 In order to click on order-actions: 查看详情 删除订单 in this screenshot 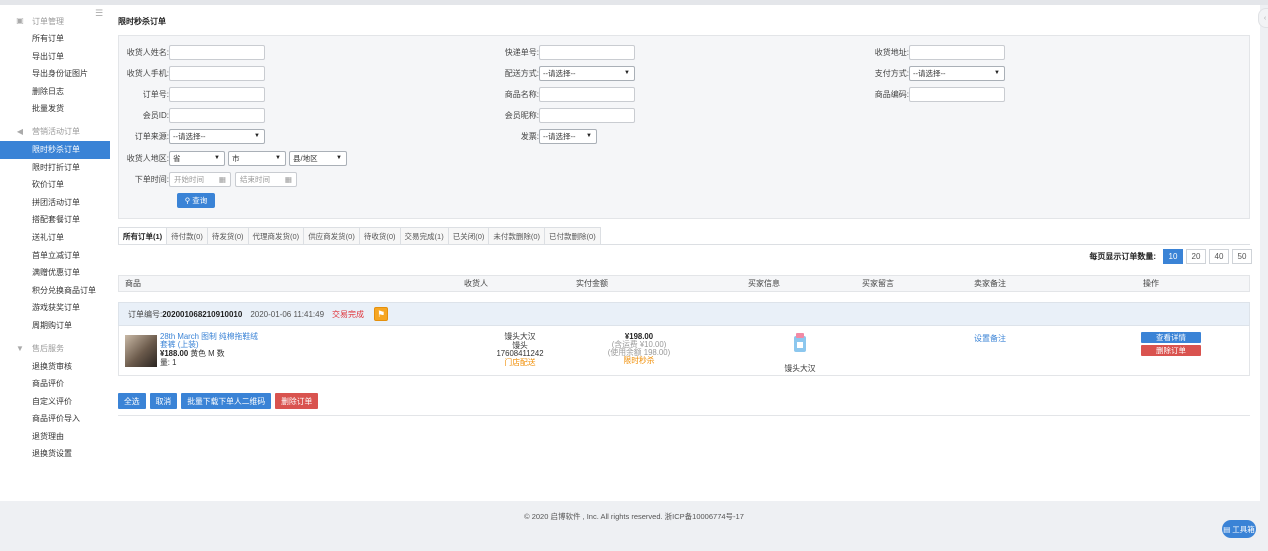, I will do `click(1171, 345)`.